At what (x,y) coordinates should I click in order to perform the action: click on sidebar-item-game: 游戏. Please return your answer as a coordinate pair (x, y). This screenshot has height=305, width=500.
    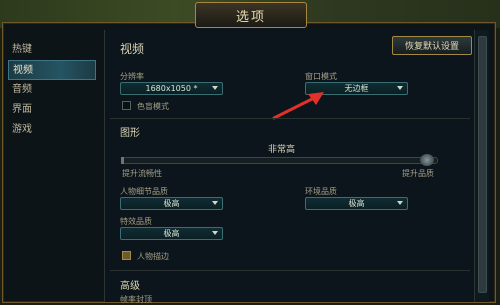
    Looking at the image, I should click on (54, 130).